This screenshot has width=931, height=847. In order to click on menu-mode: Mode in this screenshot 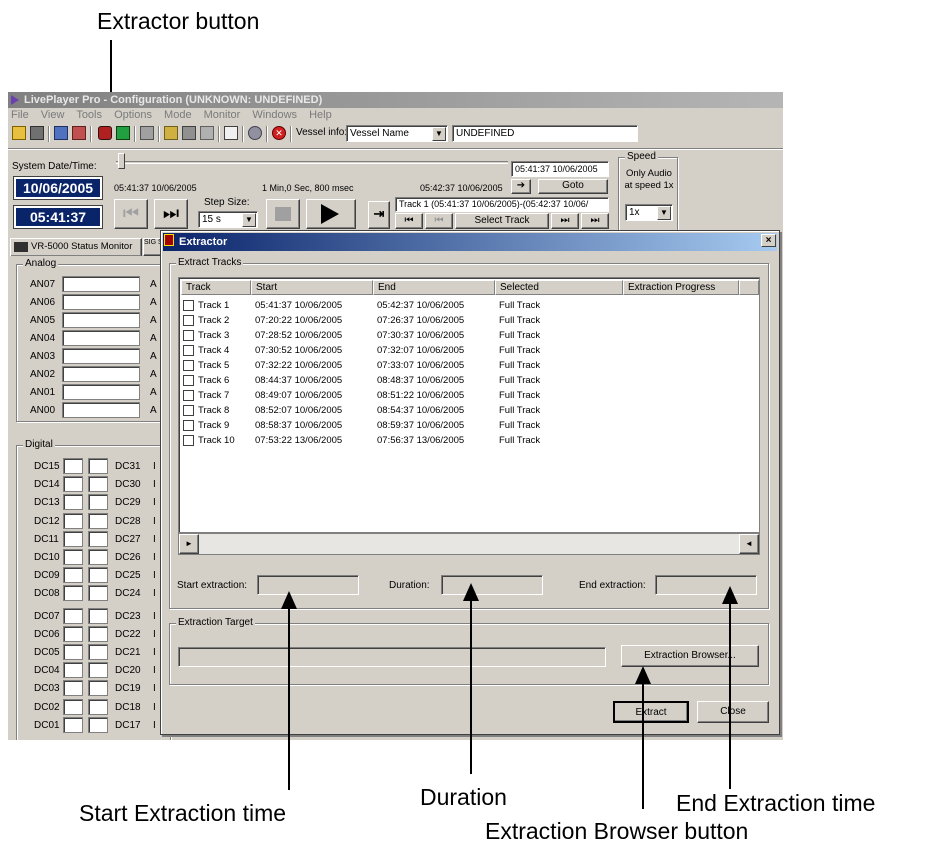, I will do `click(178, 115)`.